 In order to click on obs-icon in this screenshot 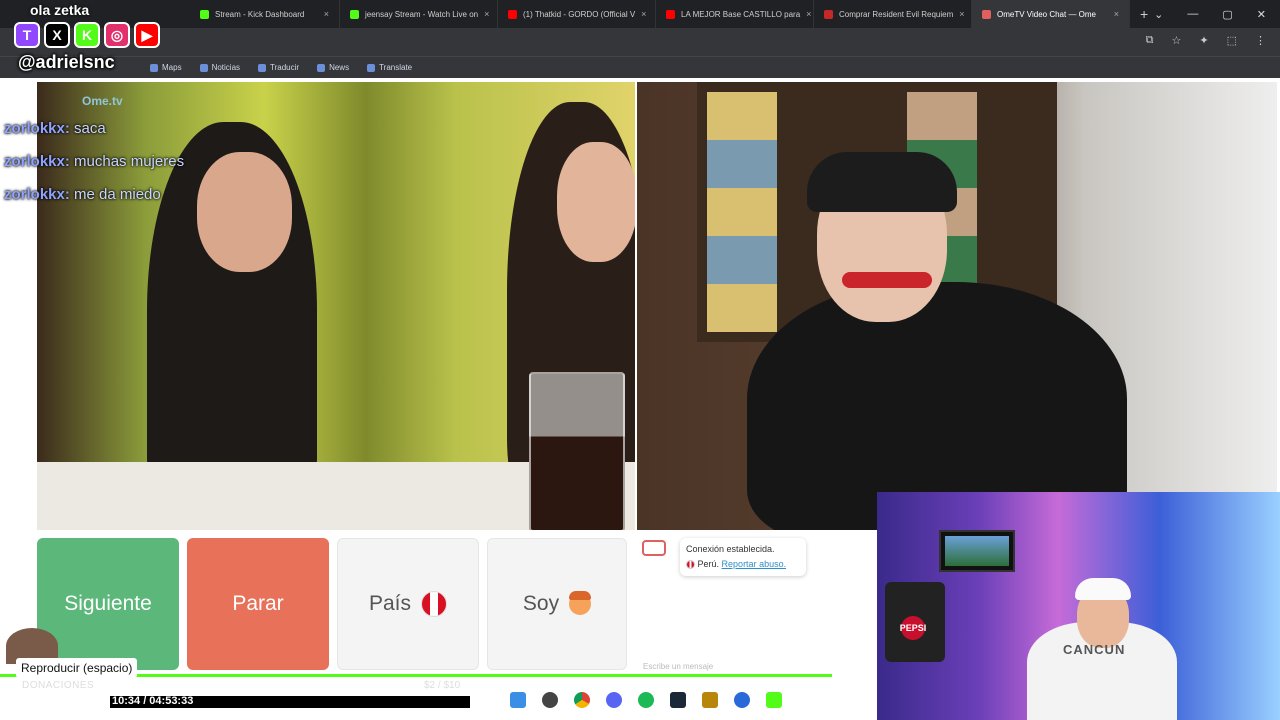, I will do `click(550, 700)`.